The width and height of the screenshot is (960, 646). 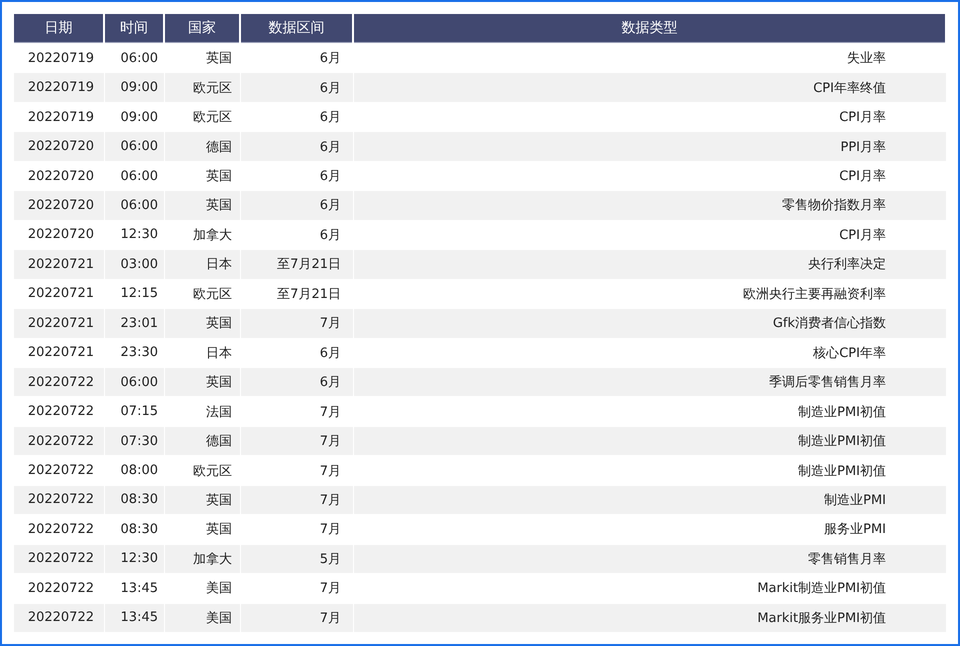 I want to click on table-cell: 零售物价指数月率, so click(x=650, y=205).